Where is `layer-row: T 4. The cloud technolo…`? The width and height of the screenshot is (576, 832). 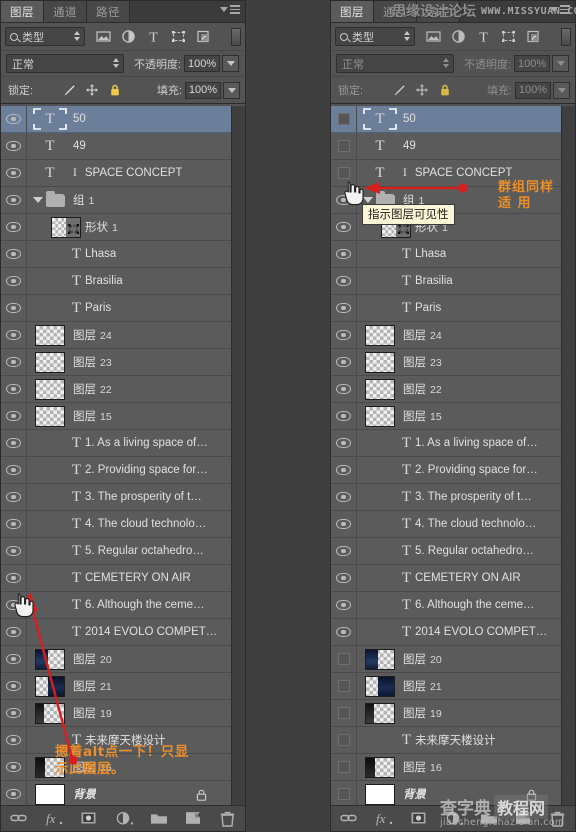
layer-row: T 4. The cloud technolo… is located at coordinates (446, 524).